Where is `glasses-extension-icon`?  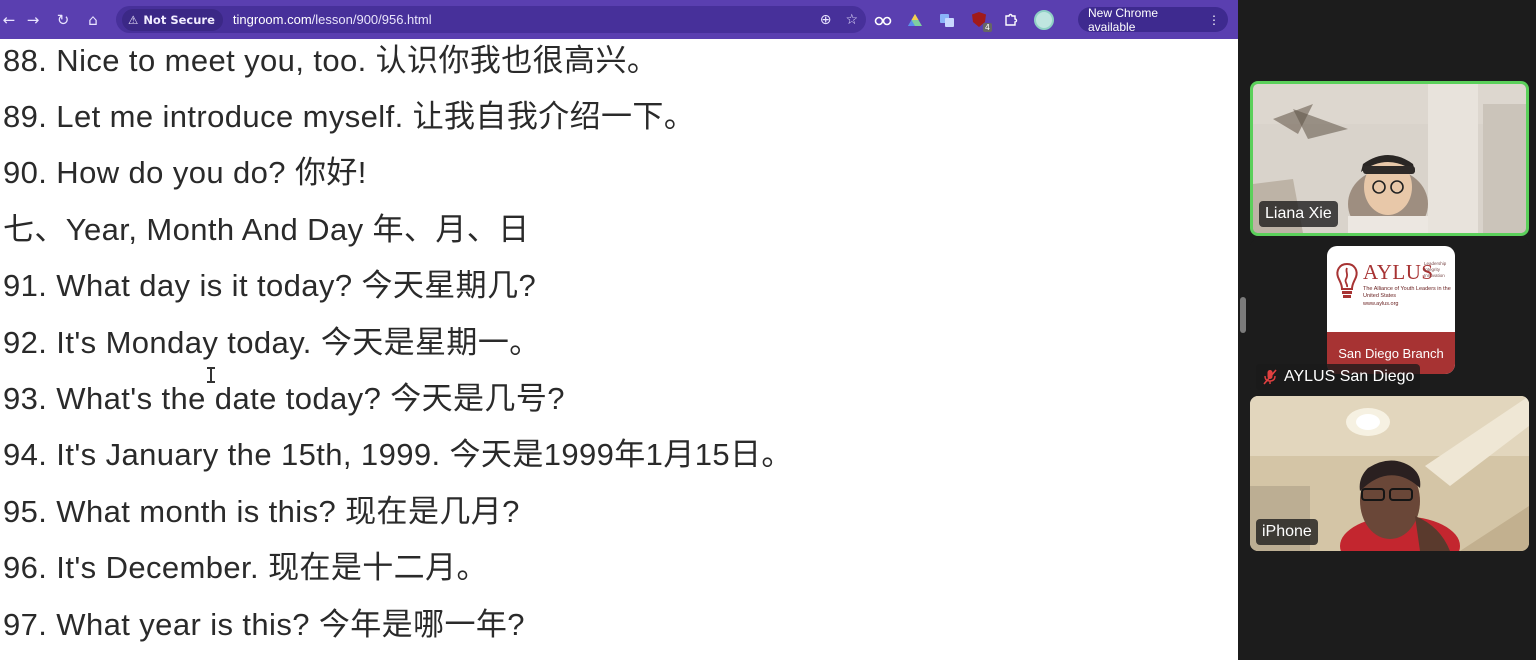 glasses-extension-icon is located at coordinates (883, 20).